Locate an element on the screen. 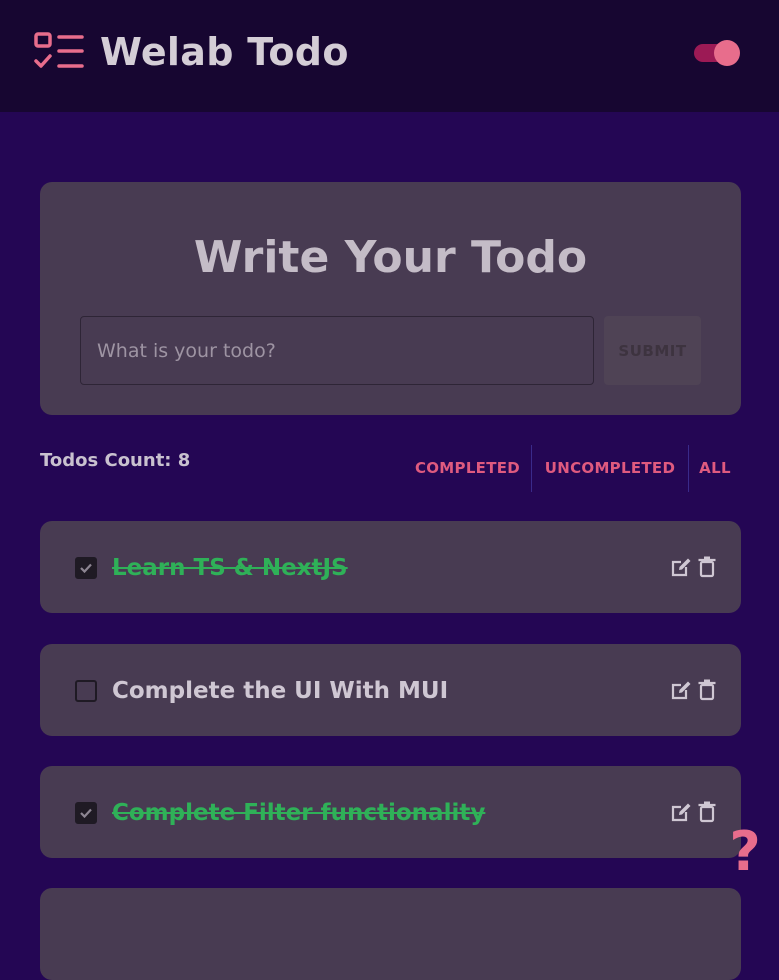 The height and width of the screenshot is (980, 779). todo-item: Complete Filter functionality is located at coordinates (390, 812).